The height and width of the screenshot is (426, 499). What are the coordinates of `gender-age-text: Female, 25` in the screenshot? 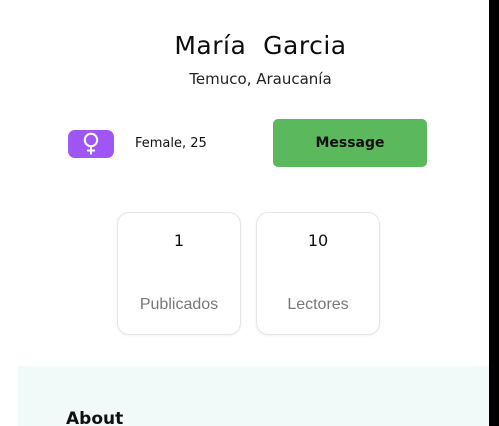 It's located at (171, 143).